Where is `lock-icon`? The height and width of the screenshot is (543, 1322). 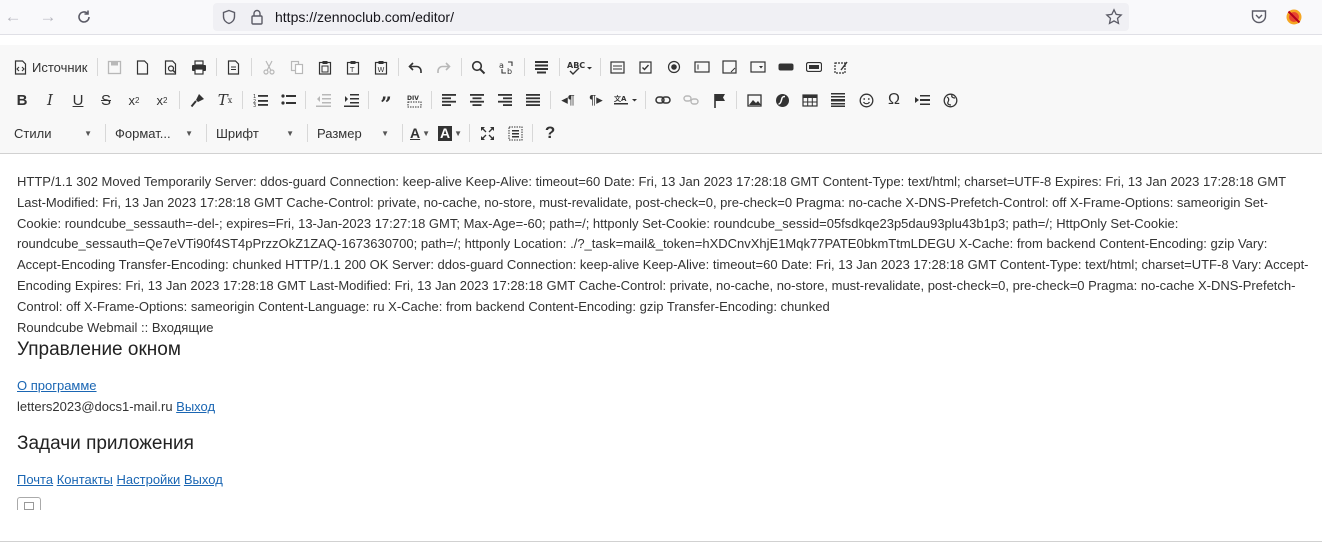
lock-icon is located at coordinates (257, 17).